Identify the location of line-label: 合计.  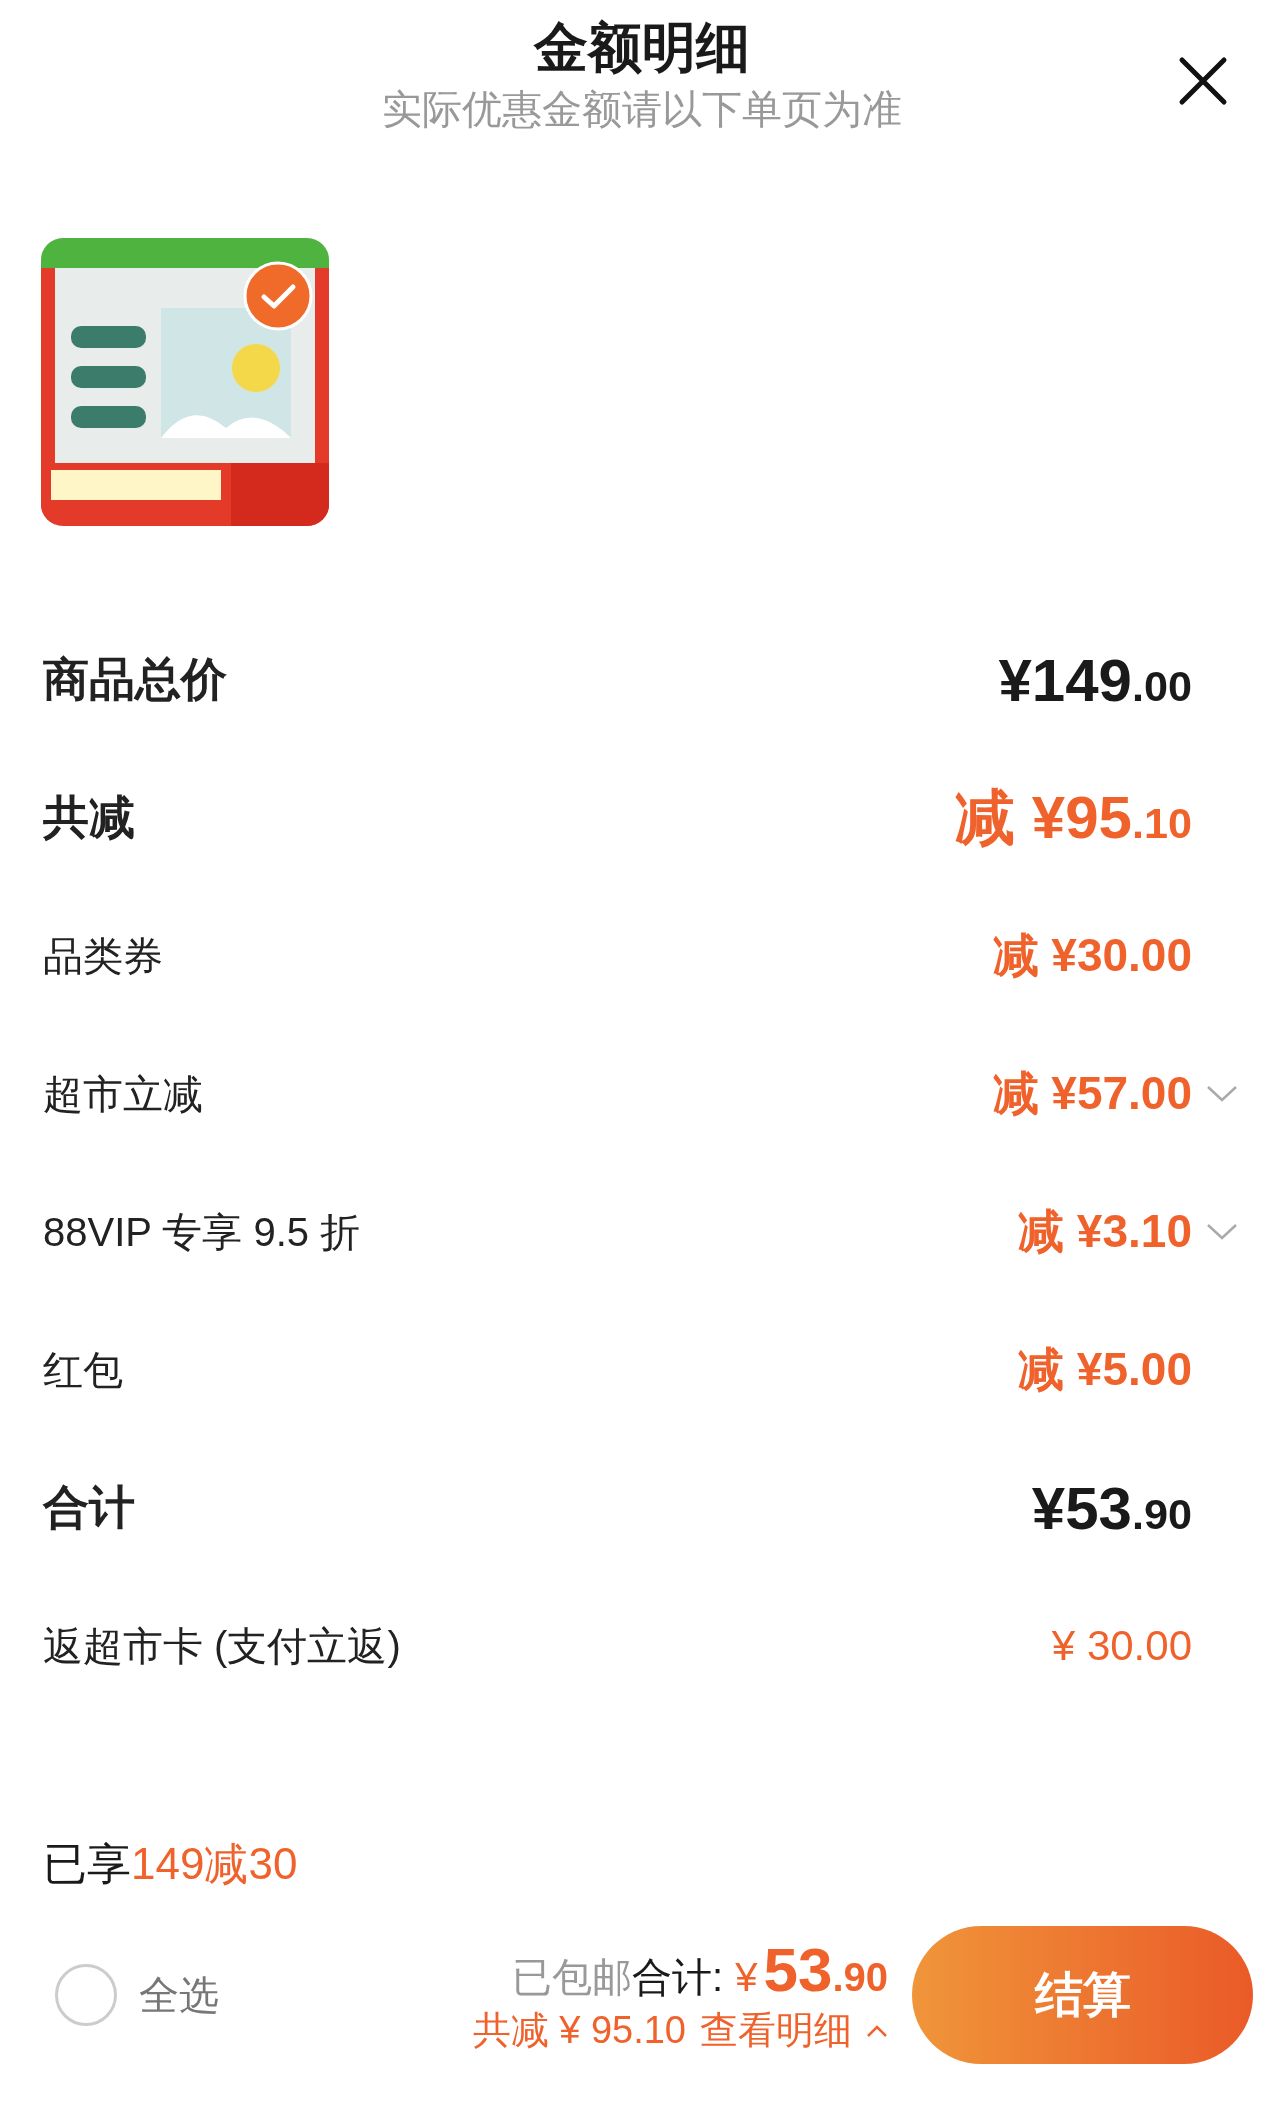
(89, 1507).